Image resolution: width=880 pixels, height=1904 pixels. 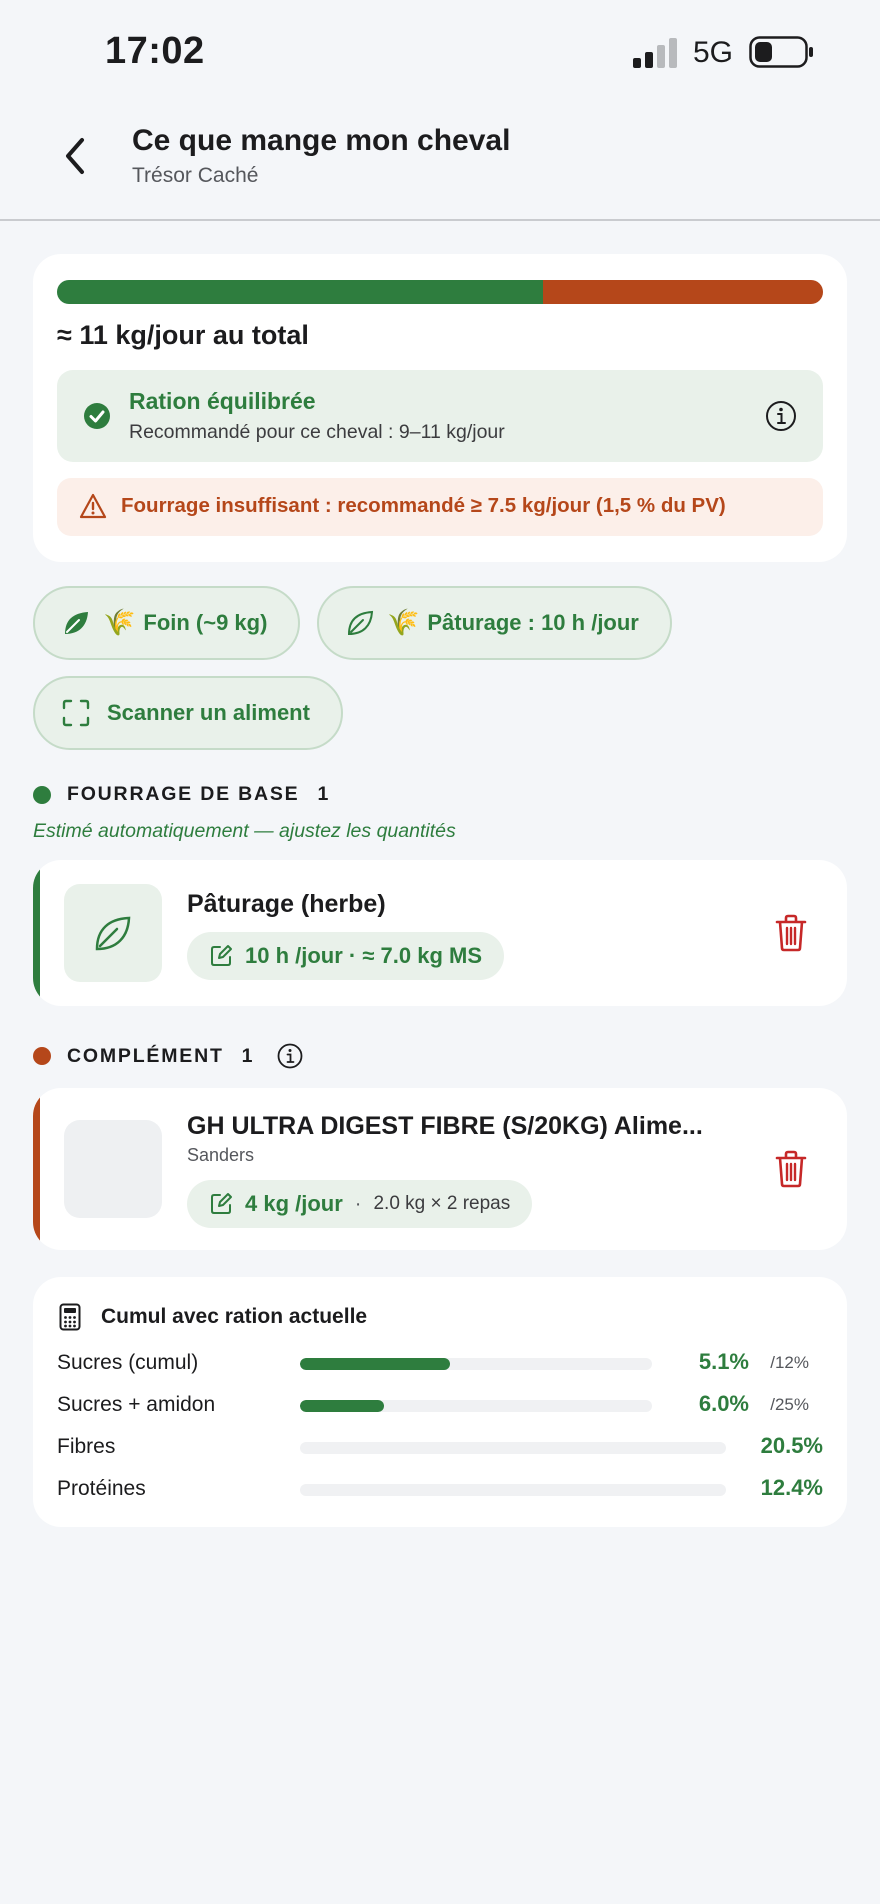 What do you see at coordinates (183, 794) in the screenshot?
I see `forage-section-label: FOURRAGE DE BASE` at bounding box center [183, 794].